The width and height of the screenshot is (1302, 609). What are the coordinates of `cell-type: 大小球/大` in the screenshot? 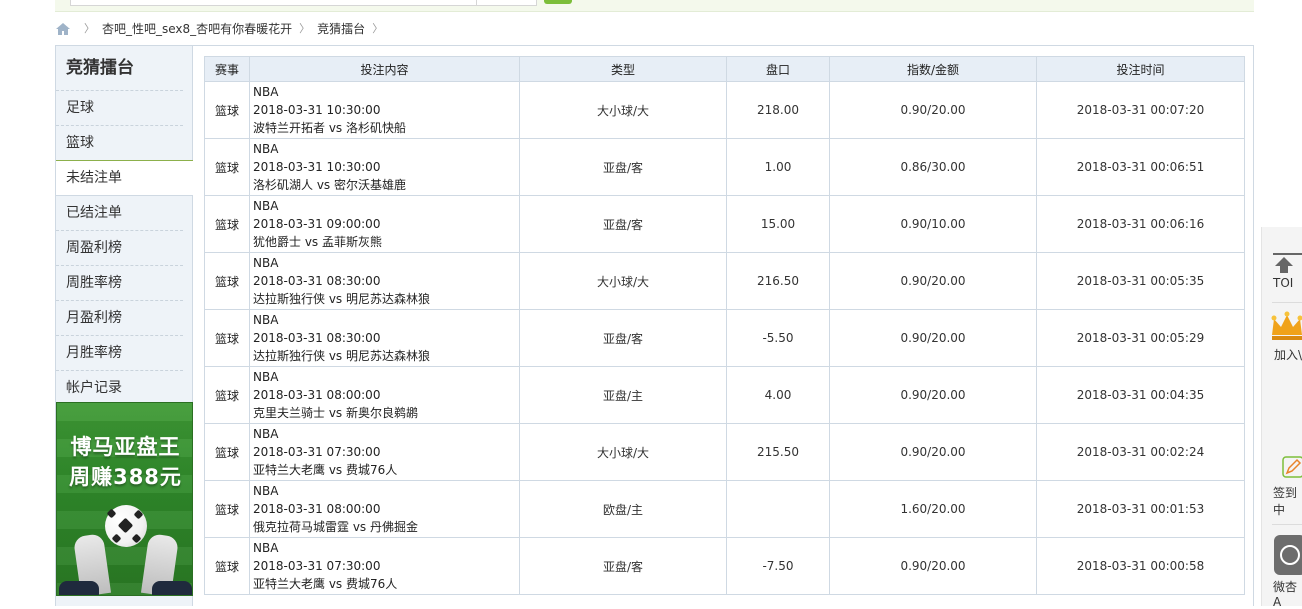 It's located at (623, 110).